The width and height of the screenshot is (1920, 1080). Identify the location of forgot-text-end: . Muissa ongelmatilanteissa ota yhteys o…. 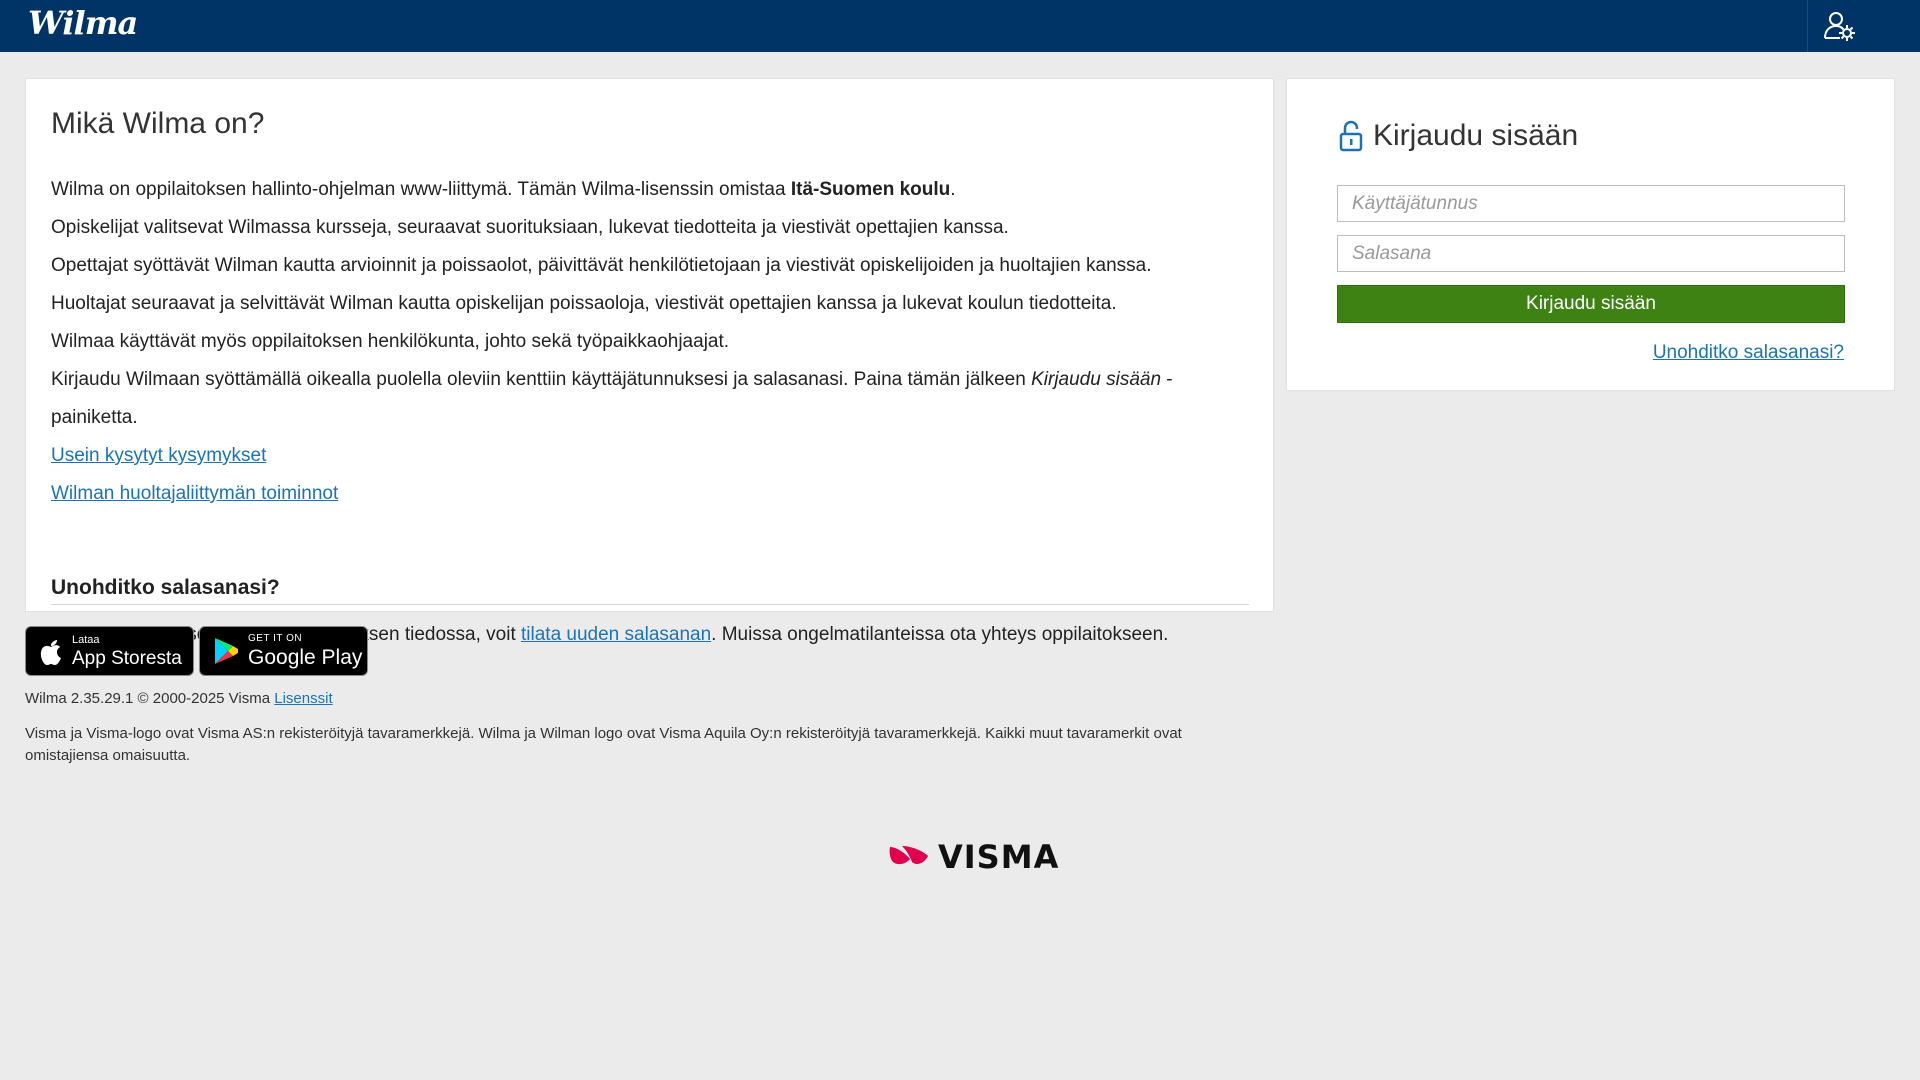
(940, 634).